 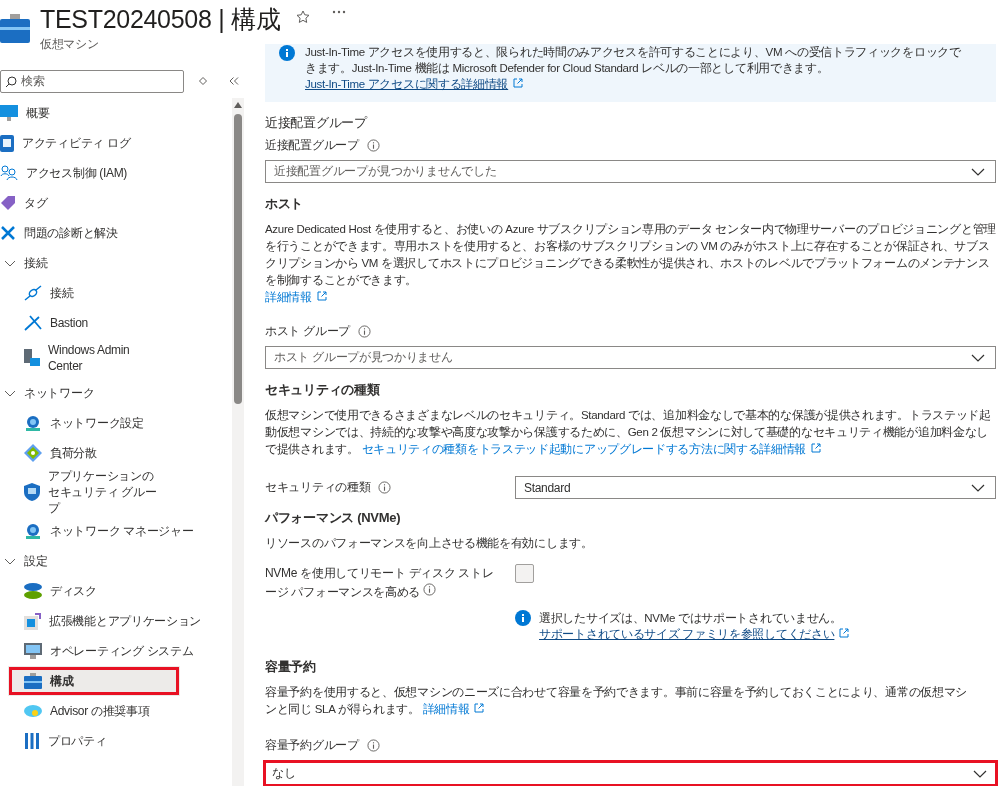 What do you see at coordinates (116, 651) in the screenshot?
I see `nav-item: オペレーティング システム` at bounding box center [116, 651].